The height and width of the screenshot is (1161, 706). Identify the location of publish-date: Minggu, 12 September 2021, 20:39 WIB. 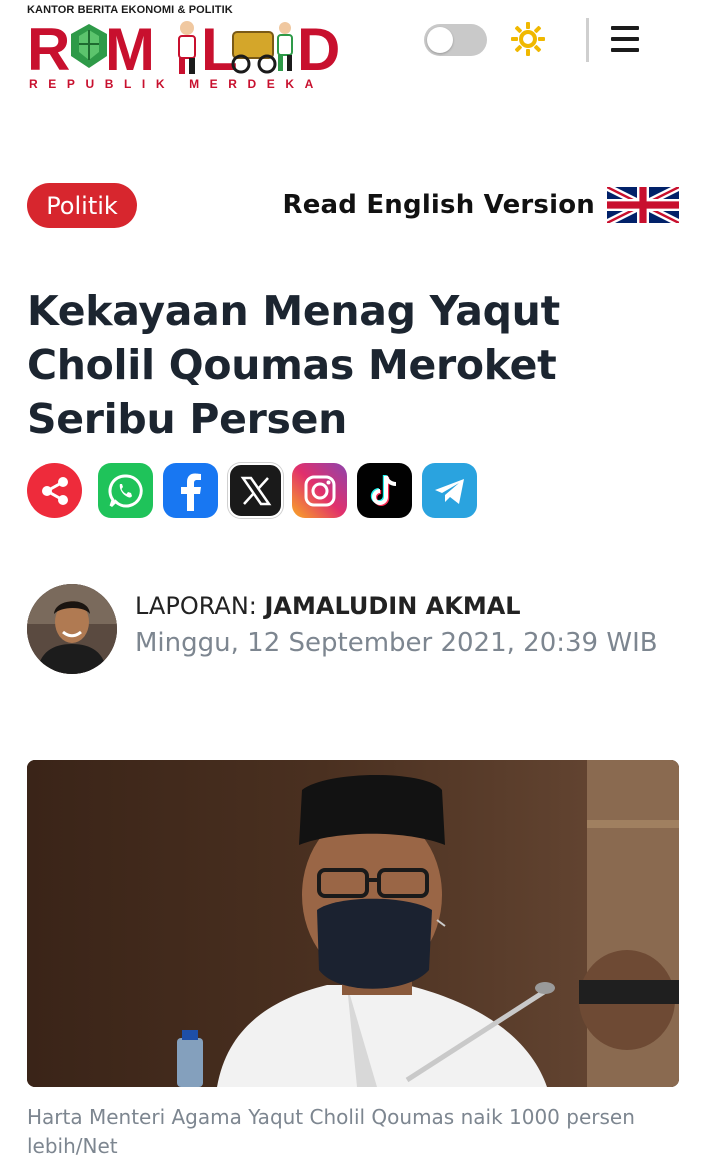
(396, 643).